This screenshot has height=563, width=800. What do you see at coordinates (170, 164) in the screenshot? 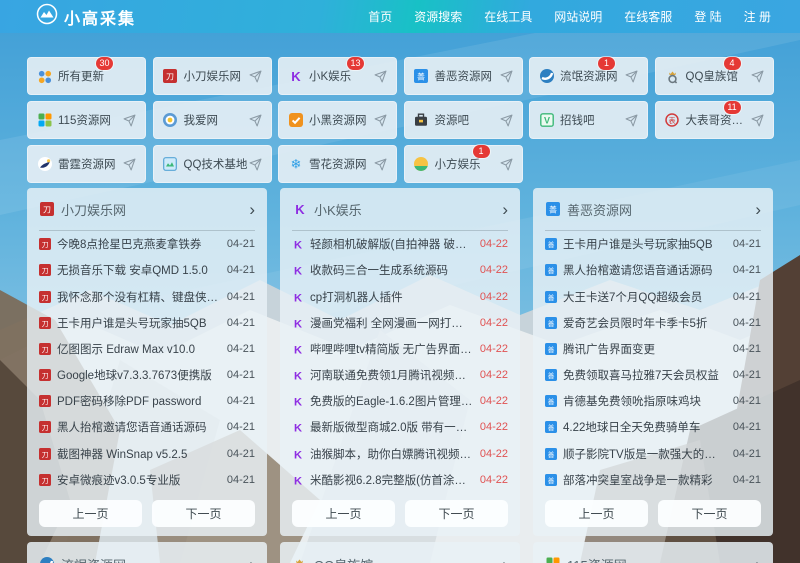
I see `qqjishu-icon` at bounding box center [170, 164].